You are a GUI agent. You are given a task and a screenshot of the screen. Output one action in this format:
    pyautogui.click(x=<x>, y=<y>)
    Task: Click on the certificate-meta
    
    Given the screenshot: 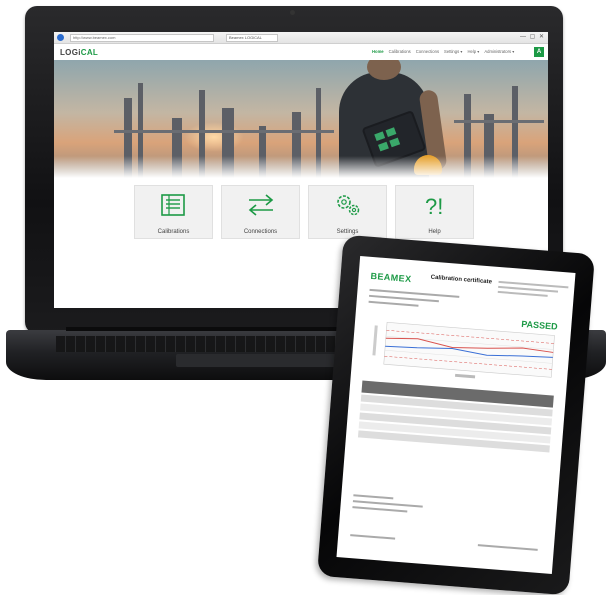 What is the action you would take?
    pyautogui.click(x=533, y=290)
    